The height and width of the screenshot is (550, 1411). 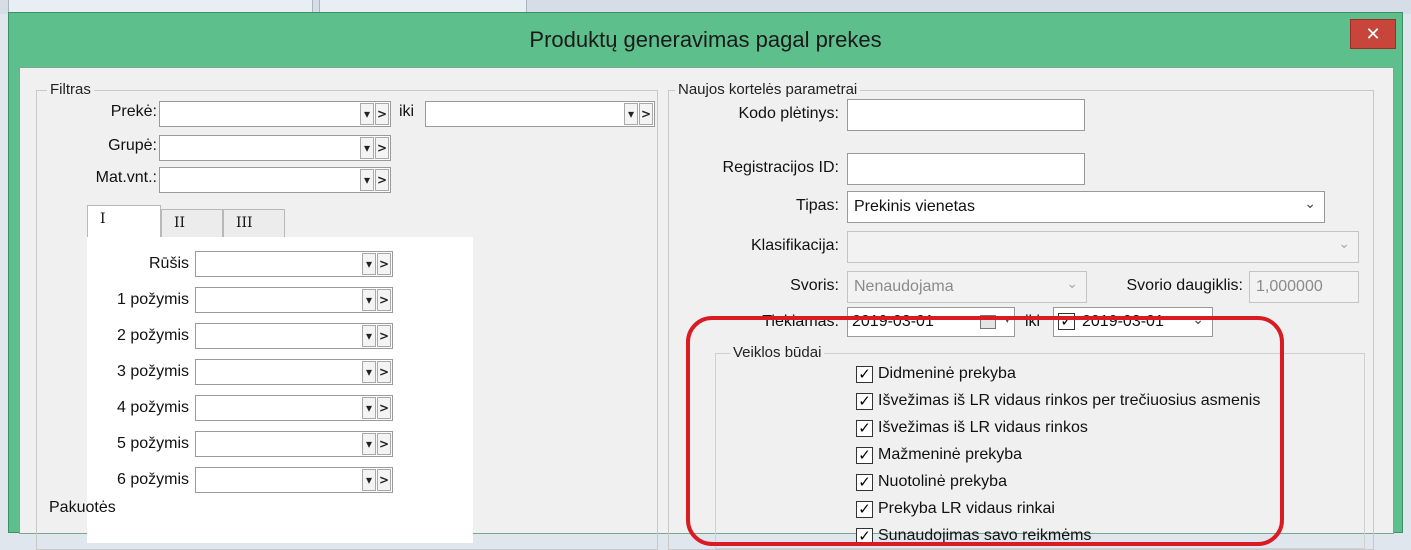 What do you see at coordinates (369, 480) in the screenshot?
I see `feature-6-dropdown-button: ▾` at bounding box center [369, 480].